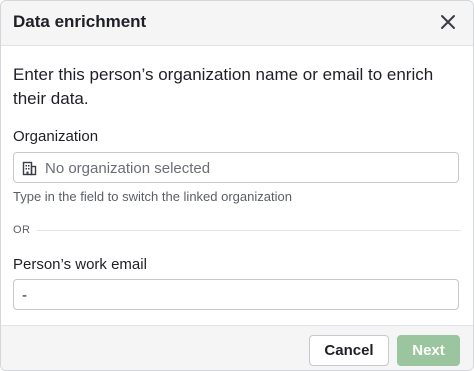 Image resolution: width=474 pixels, height=371 pixels. What do you see at coordinates (56, 136) in the screenshot?
I see `organization-label: Organization` at bounding box center [56, 136].